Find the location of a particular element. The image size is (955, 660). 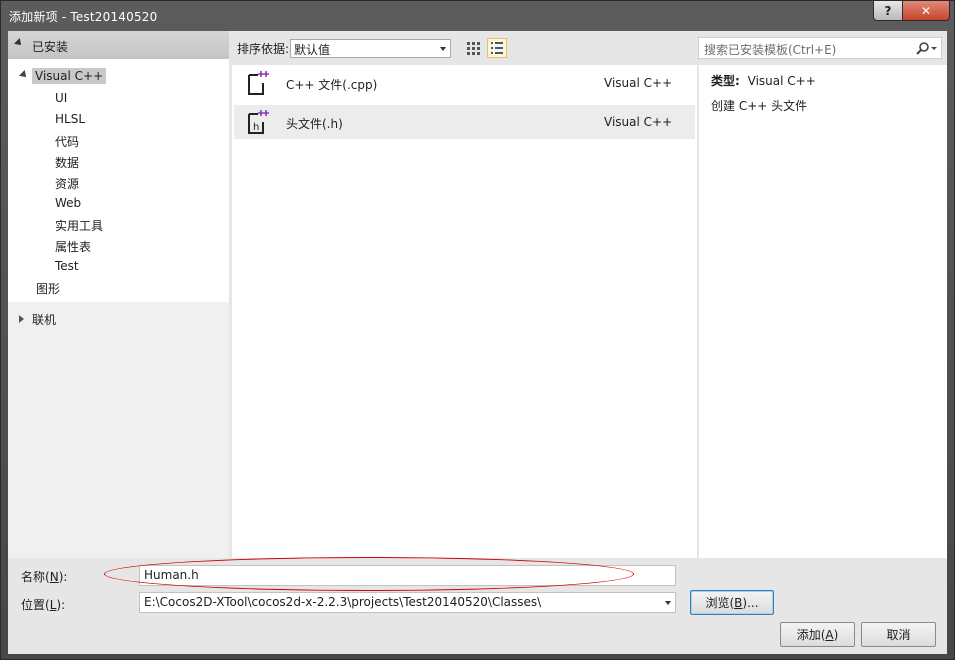

tree-item-visual-cpp: Visual C++ is located at coordinates (69, 76).